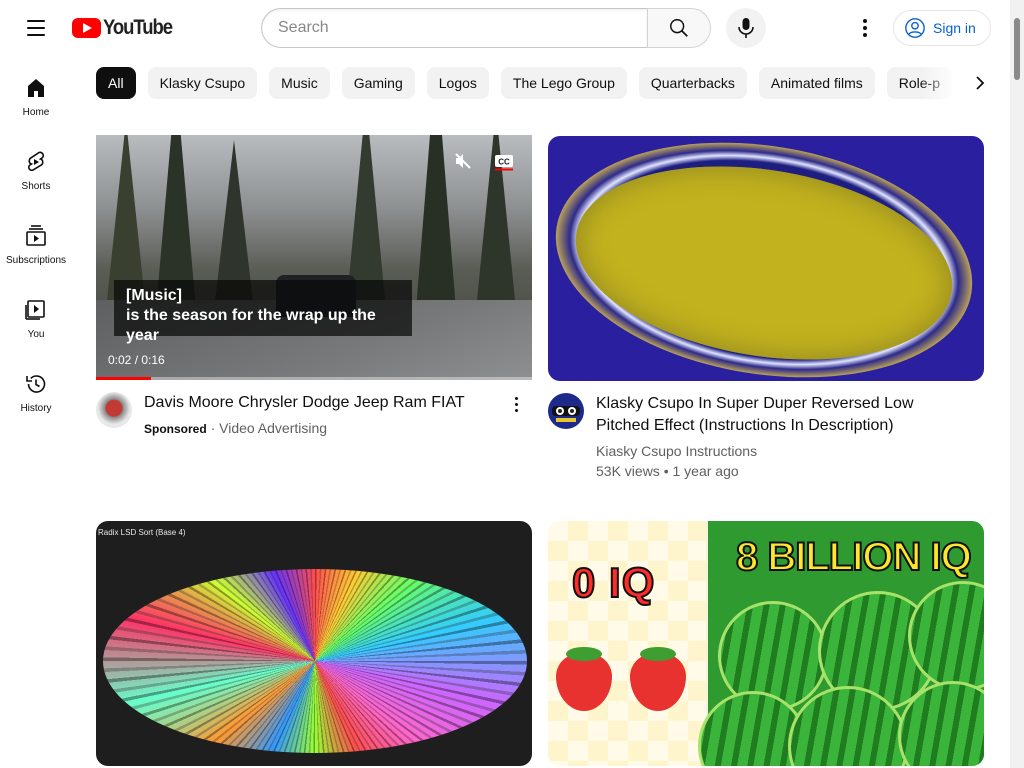 Image resolution: width=1024 pixels, height=768 pixels. What do you see at coordinates (36, 408) in the screenshot?
I see `sidebar-item-label: History` at bounding box center [36, 408].